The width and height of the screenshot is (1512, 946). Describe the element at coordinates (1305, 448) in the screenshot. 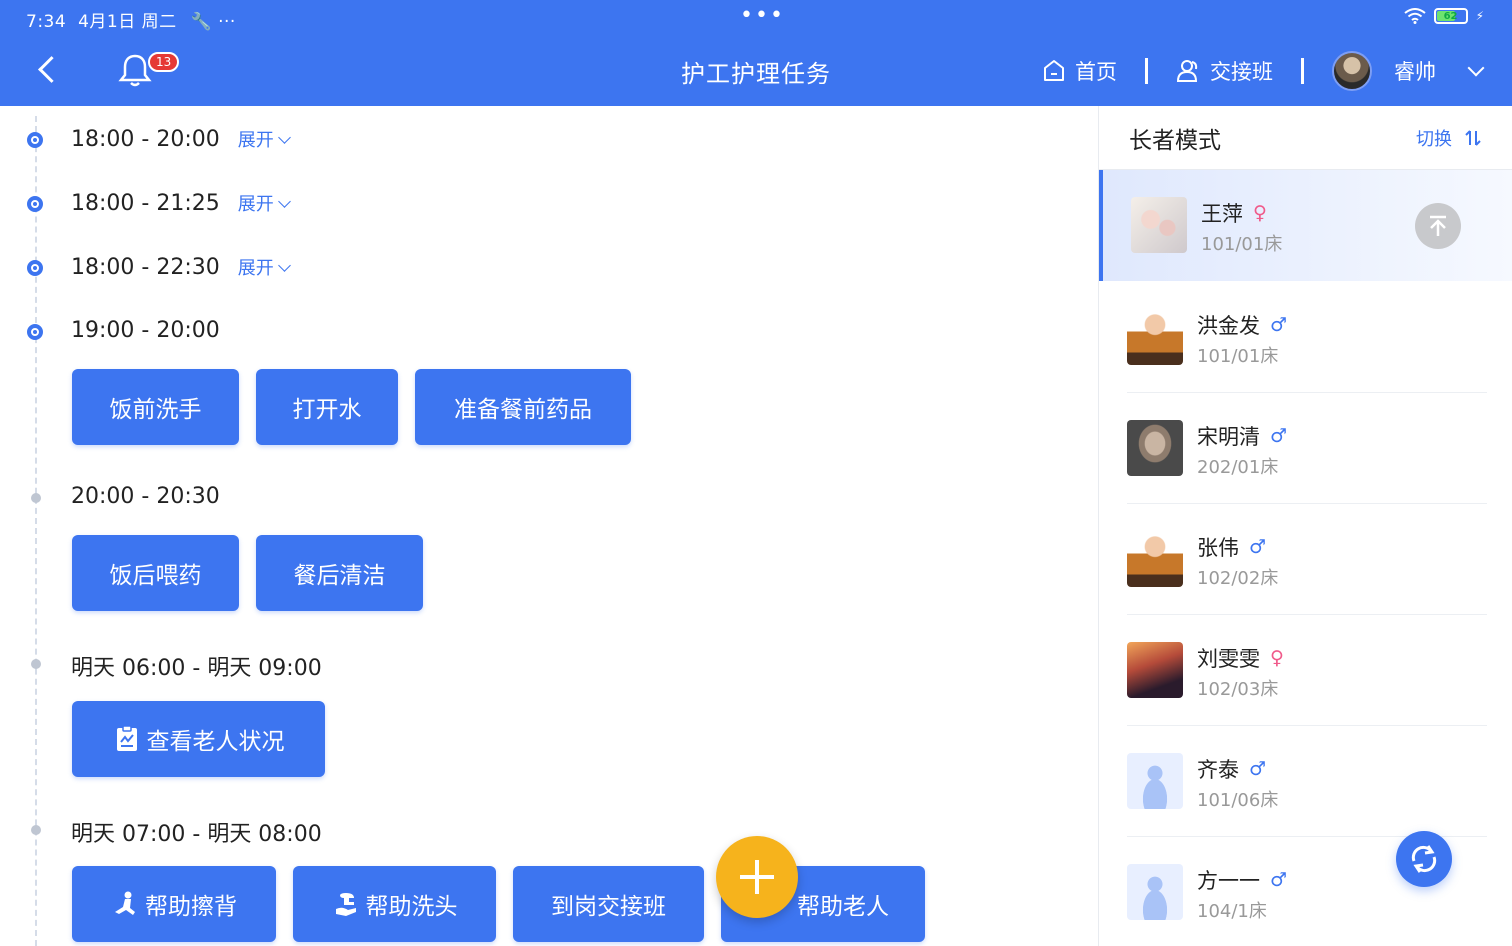

I see `resident-item: 宋明清 ♂ 202/01床` at that location.